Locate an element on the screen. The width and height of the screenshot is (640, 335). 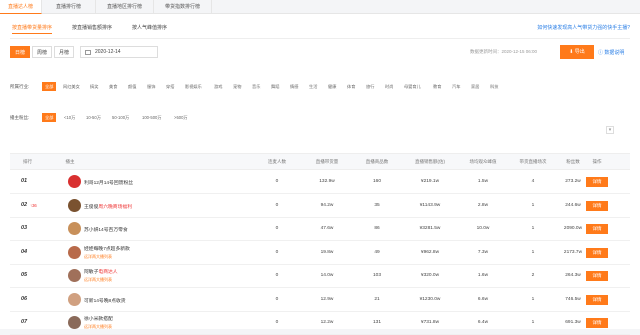
anchor-sub: 远洋两大播列表 is located at coordinates (98, 256).